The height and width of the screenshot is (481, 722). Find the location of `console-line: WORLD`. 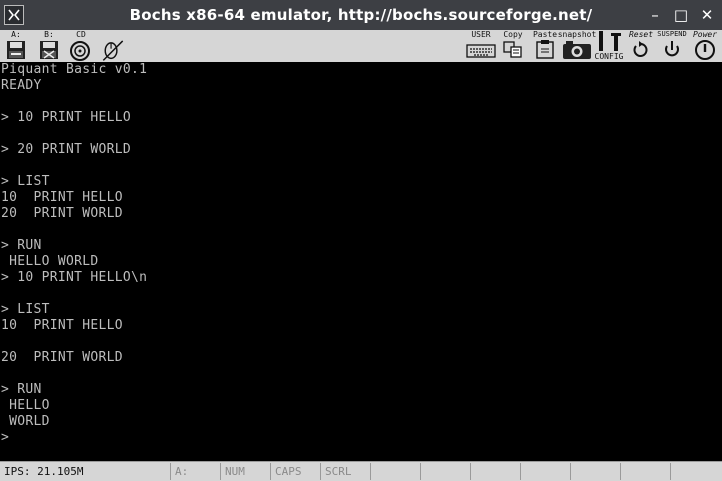

console-line: WORLD is located at coordinates (25, 421).